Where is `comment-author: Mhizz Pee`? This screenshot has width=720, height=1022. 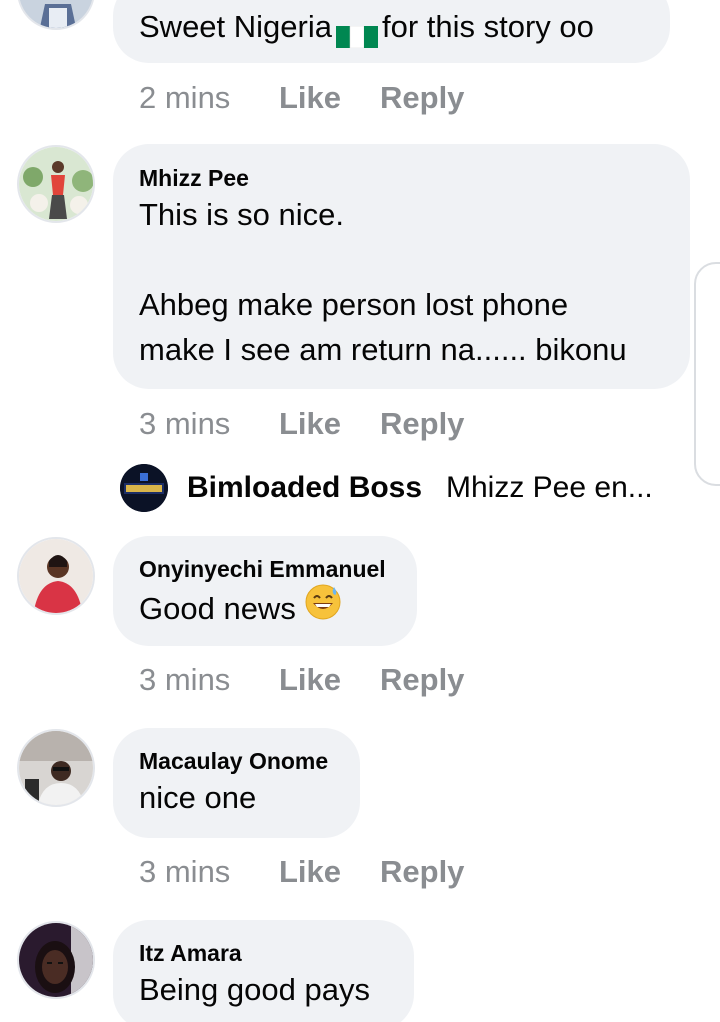 comment-author: Mhizz Pee is located at coordinates (401, 178).